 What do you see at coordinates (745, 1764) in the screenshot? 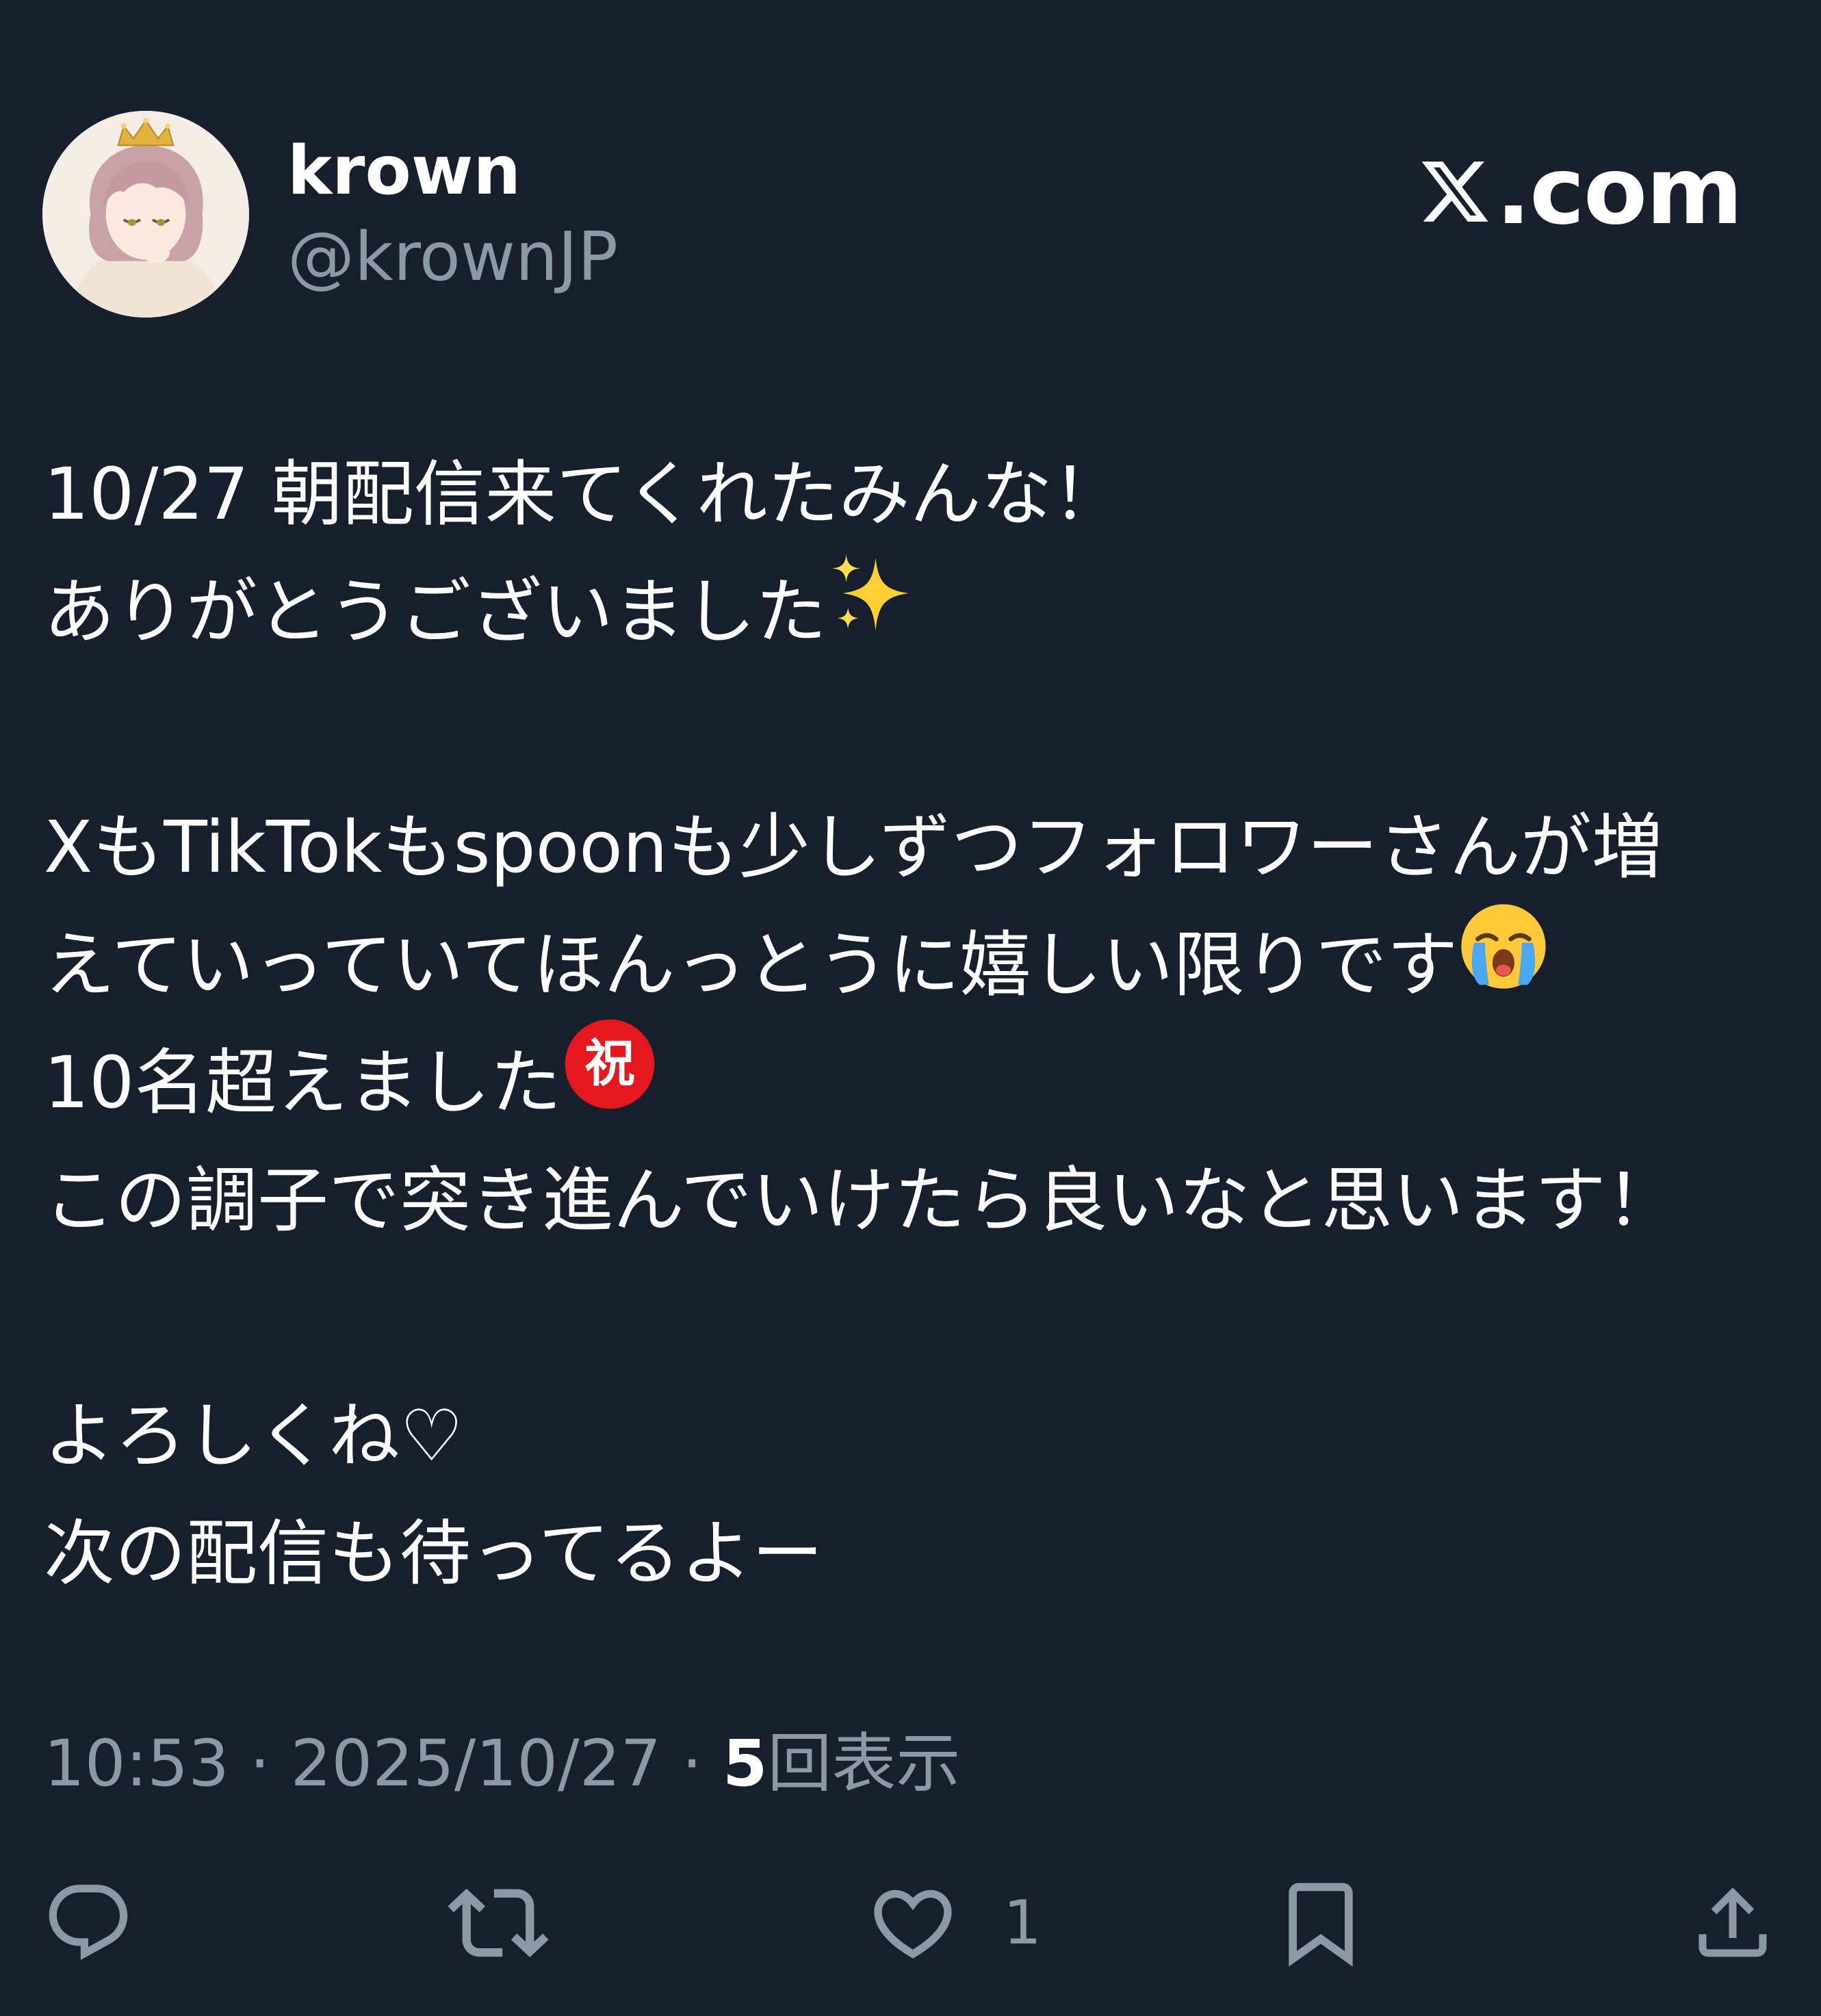
I see `views-count: 5` at bounding box center [745, 1764].